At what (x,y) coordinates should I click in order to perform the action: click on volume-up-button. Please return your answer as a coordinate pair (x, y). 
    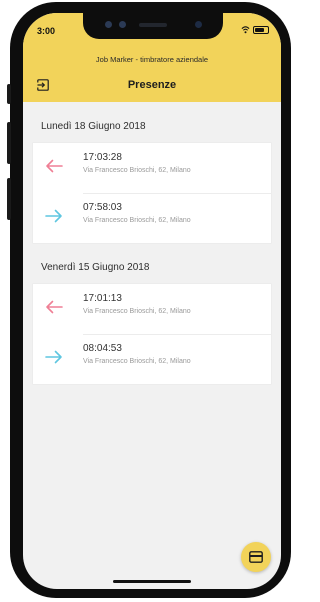
    Looking at the image, I should click on (9, 143).